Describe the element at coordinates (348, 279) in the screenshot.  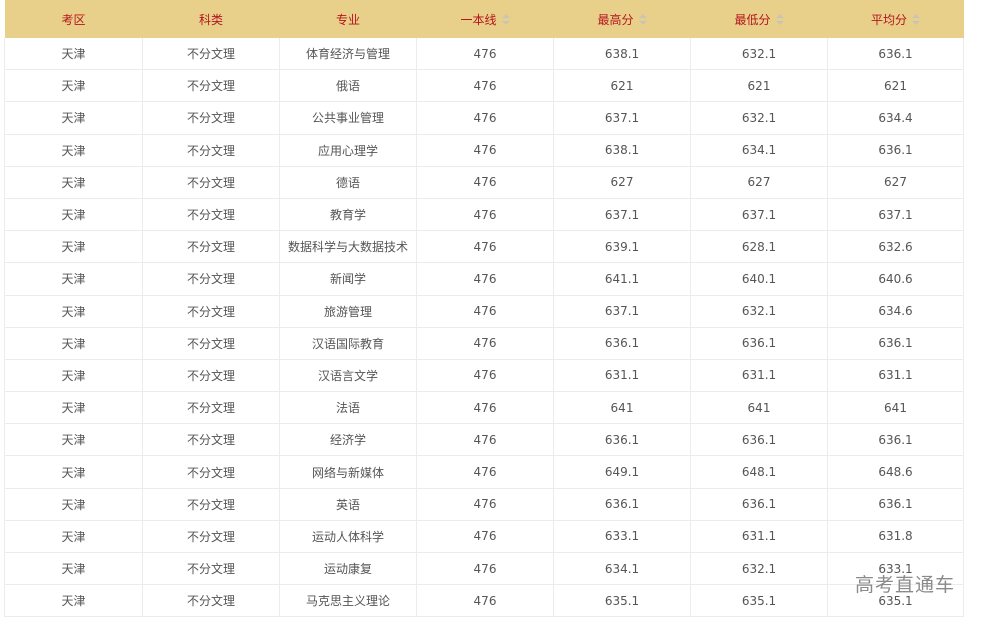
I see `cell-major: 新闻学` at that location.